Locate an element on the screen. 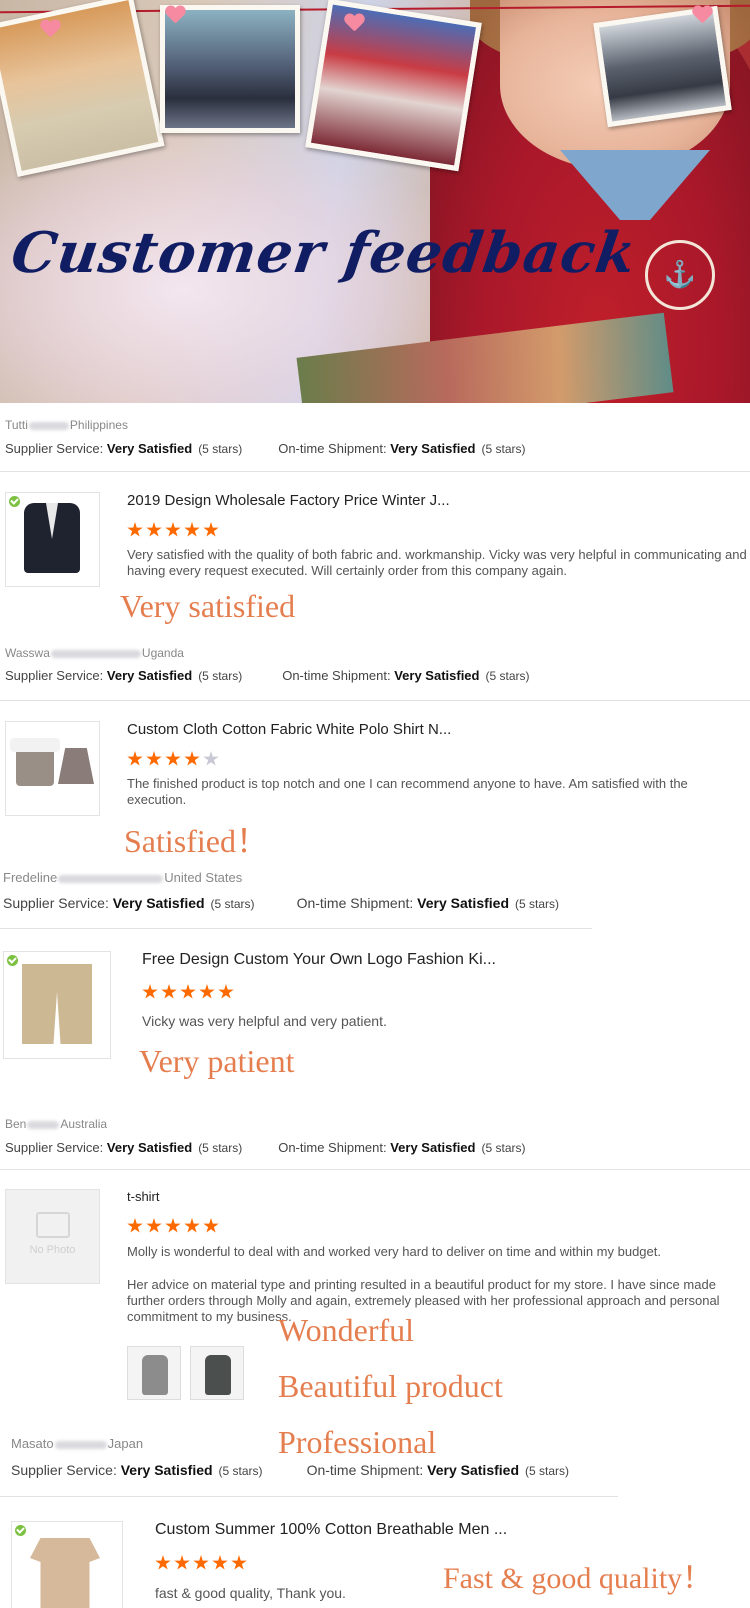 This screenshot has height=1608, width=750. school-crest-icon: ⚓ is located at coordinates (680, 275).